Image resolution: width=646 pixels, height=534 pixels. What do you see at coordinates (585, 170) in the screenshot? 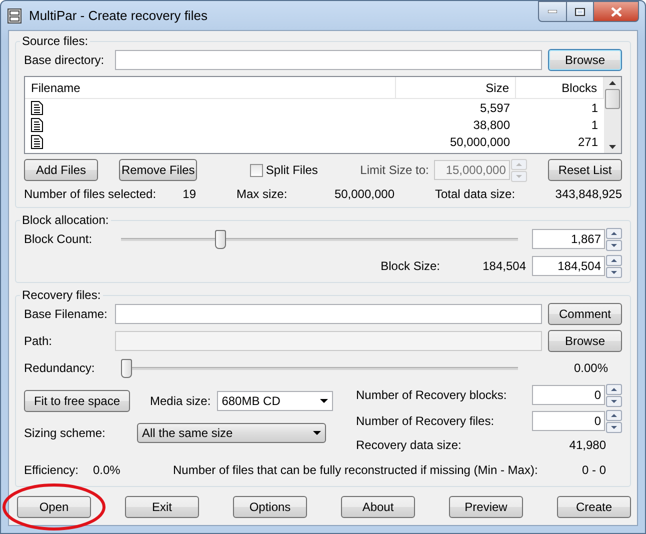
I see `reset-list-button: Reset List` at bounding box center [585, 170].